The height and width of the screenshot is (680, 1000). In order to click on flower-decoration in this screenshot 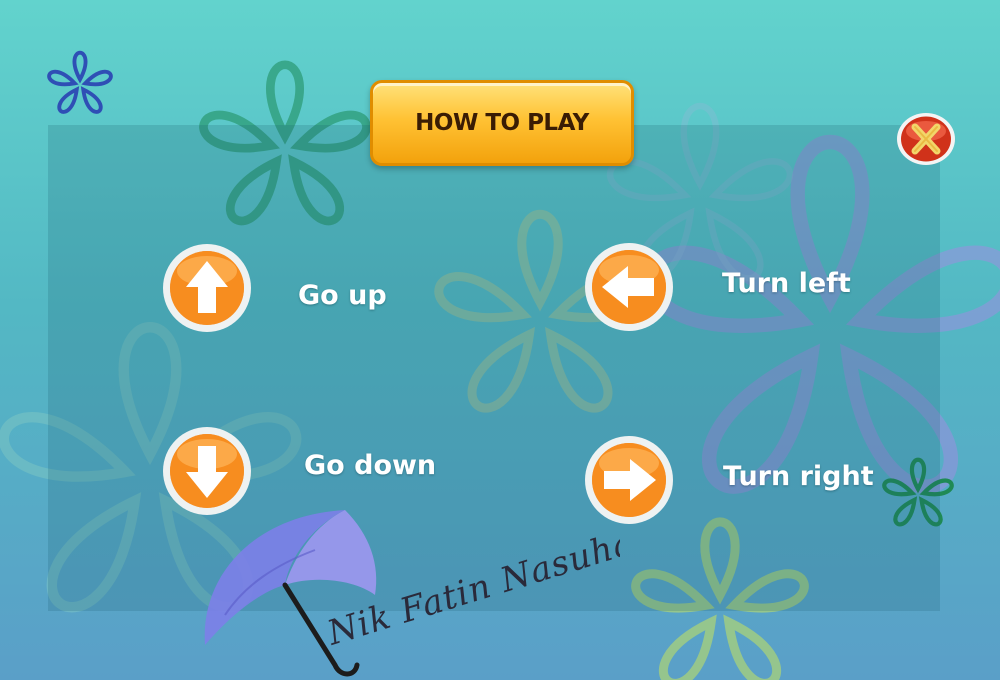, I will do `click(80, 83)`.